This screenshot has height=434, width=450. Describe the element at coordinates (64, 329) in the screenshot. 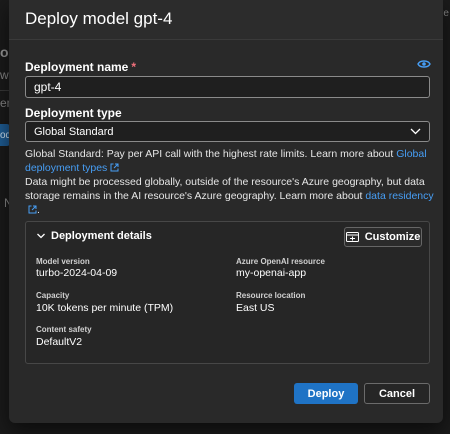

I see `content-safety-label: Content safety` at that location.